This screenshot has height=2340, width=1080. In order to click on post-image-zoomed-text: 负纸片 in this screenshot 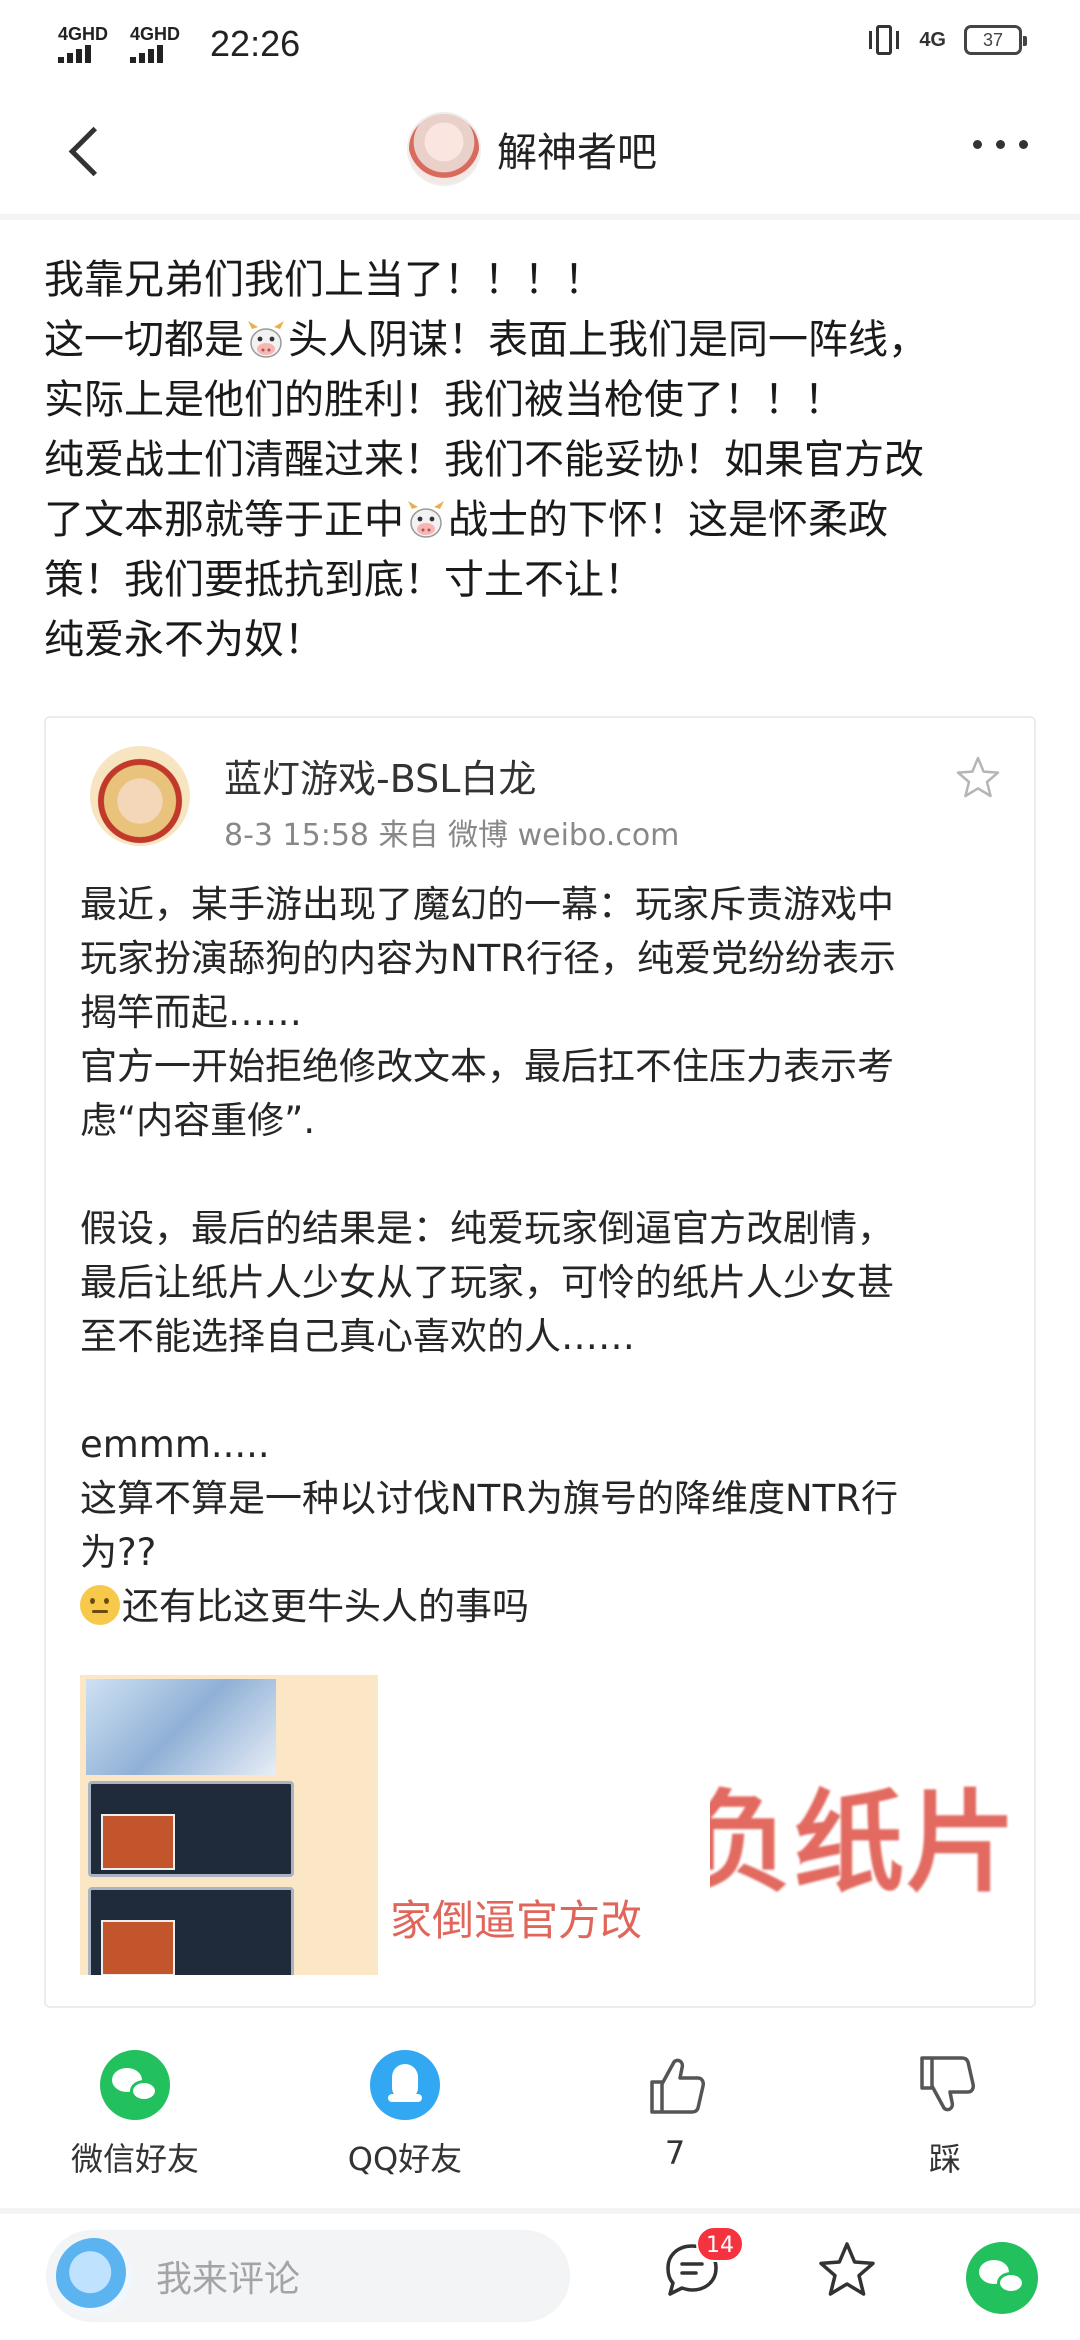, I will do `click(860, 1825)`.